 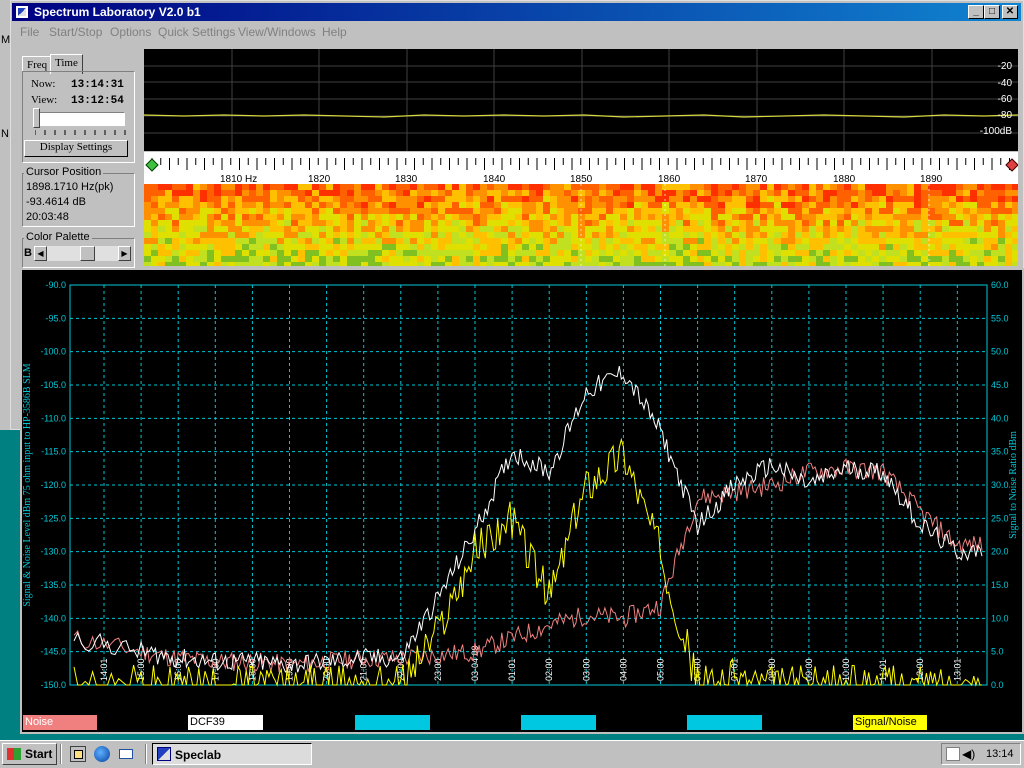 I want to click on task-button-speclab: Speclab, so click(x=232, y=754).